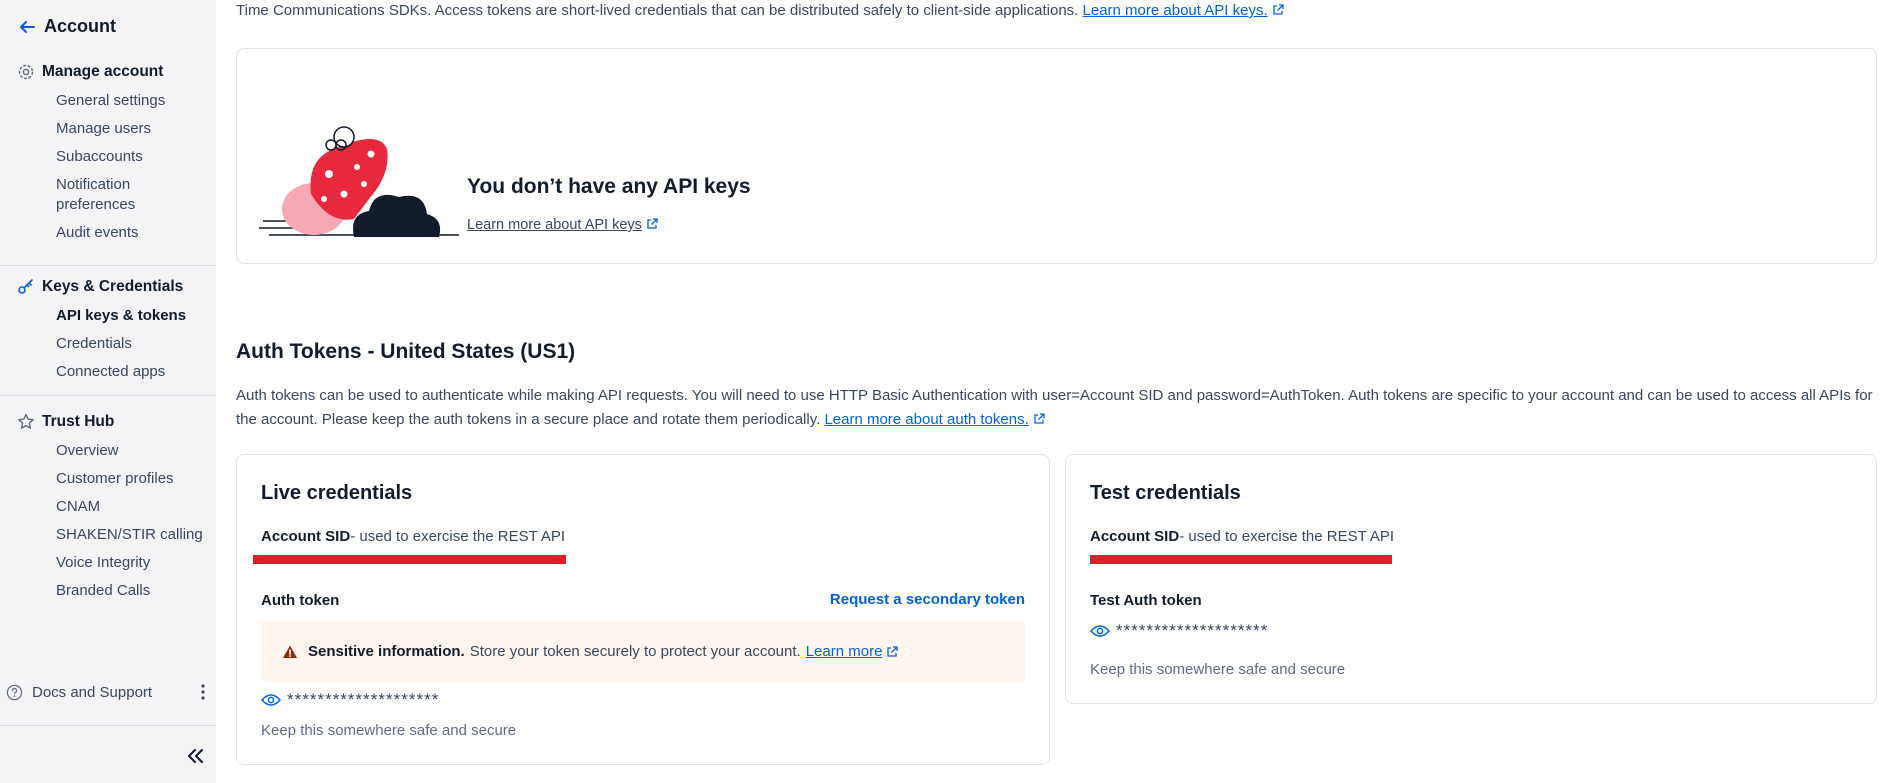  I want to click on star-icon, so click(26, 421).